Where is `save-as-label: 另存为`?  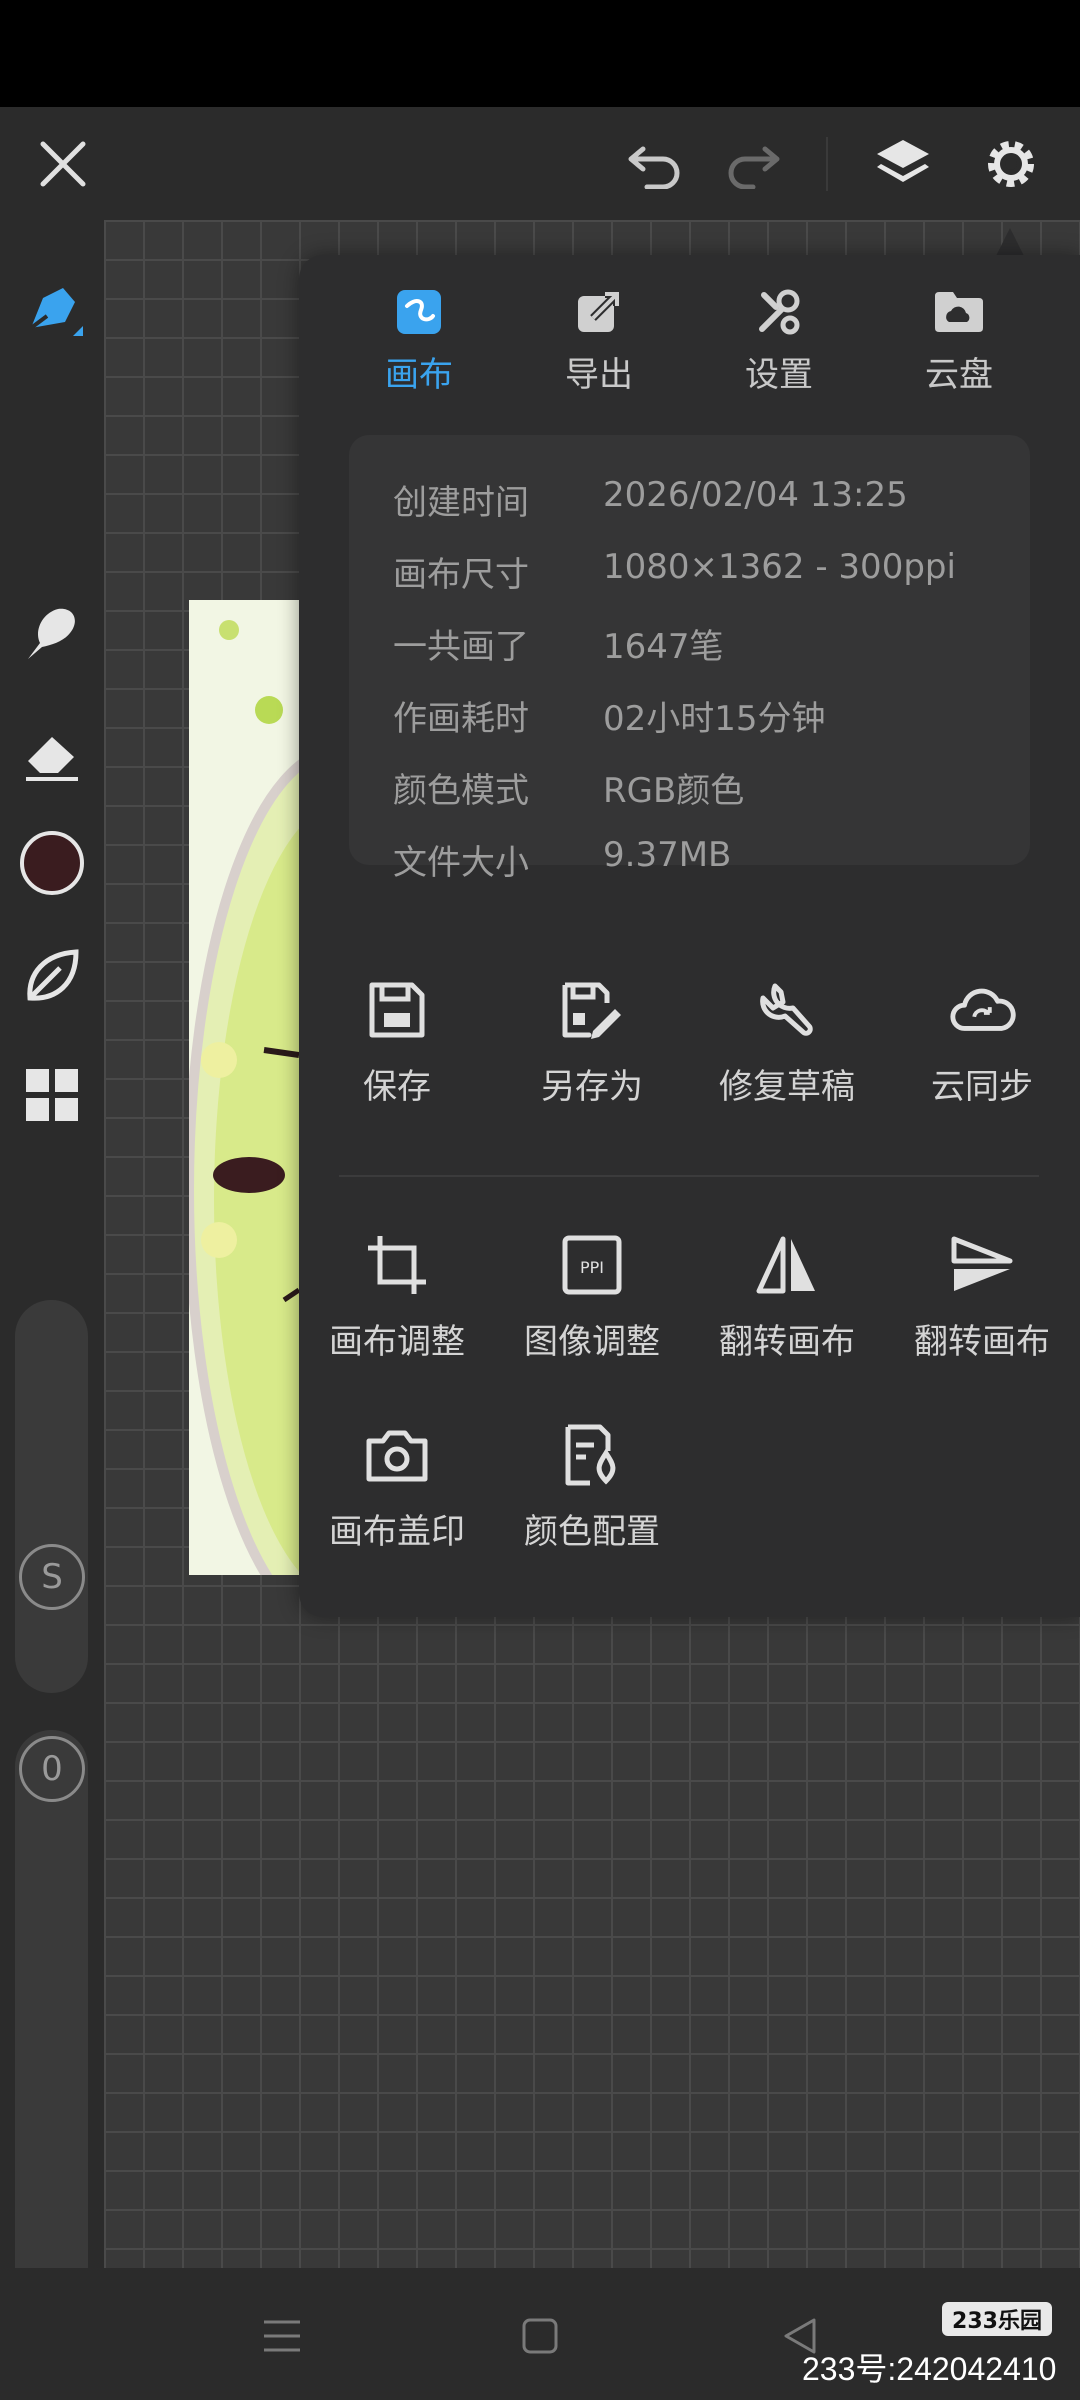
save-as-label: 另存为 is located at coordinates (592, 1087).